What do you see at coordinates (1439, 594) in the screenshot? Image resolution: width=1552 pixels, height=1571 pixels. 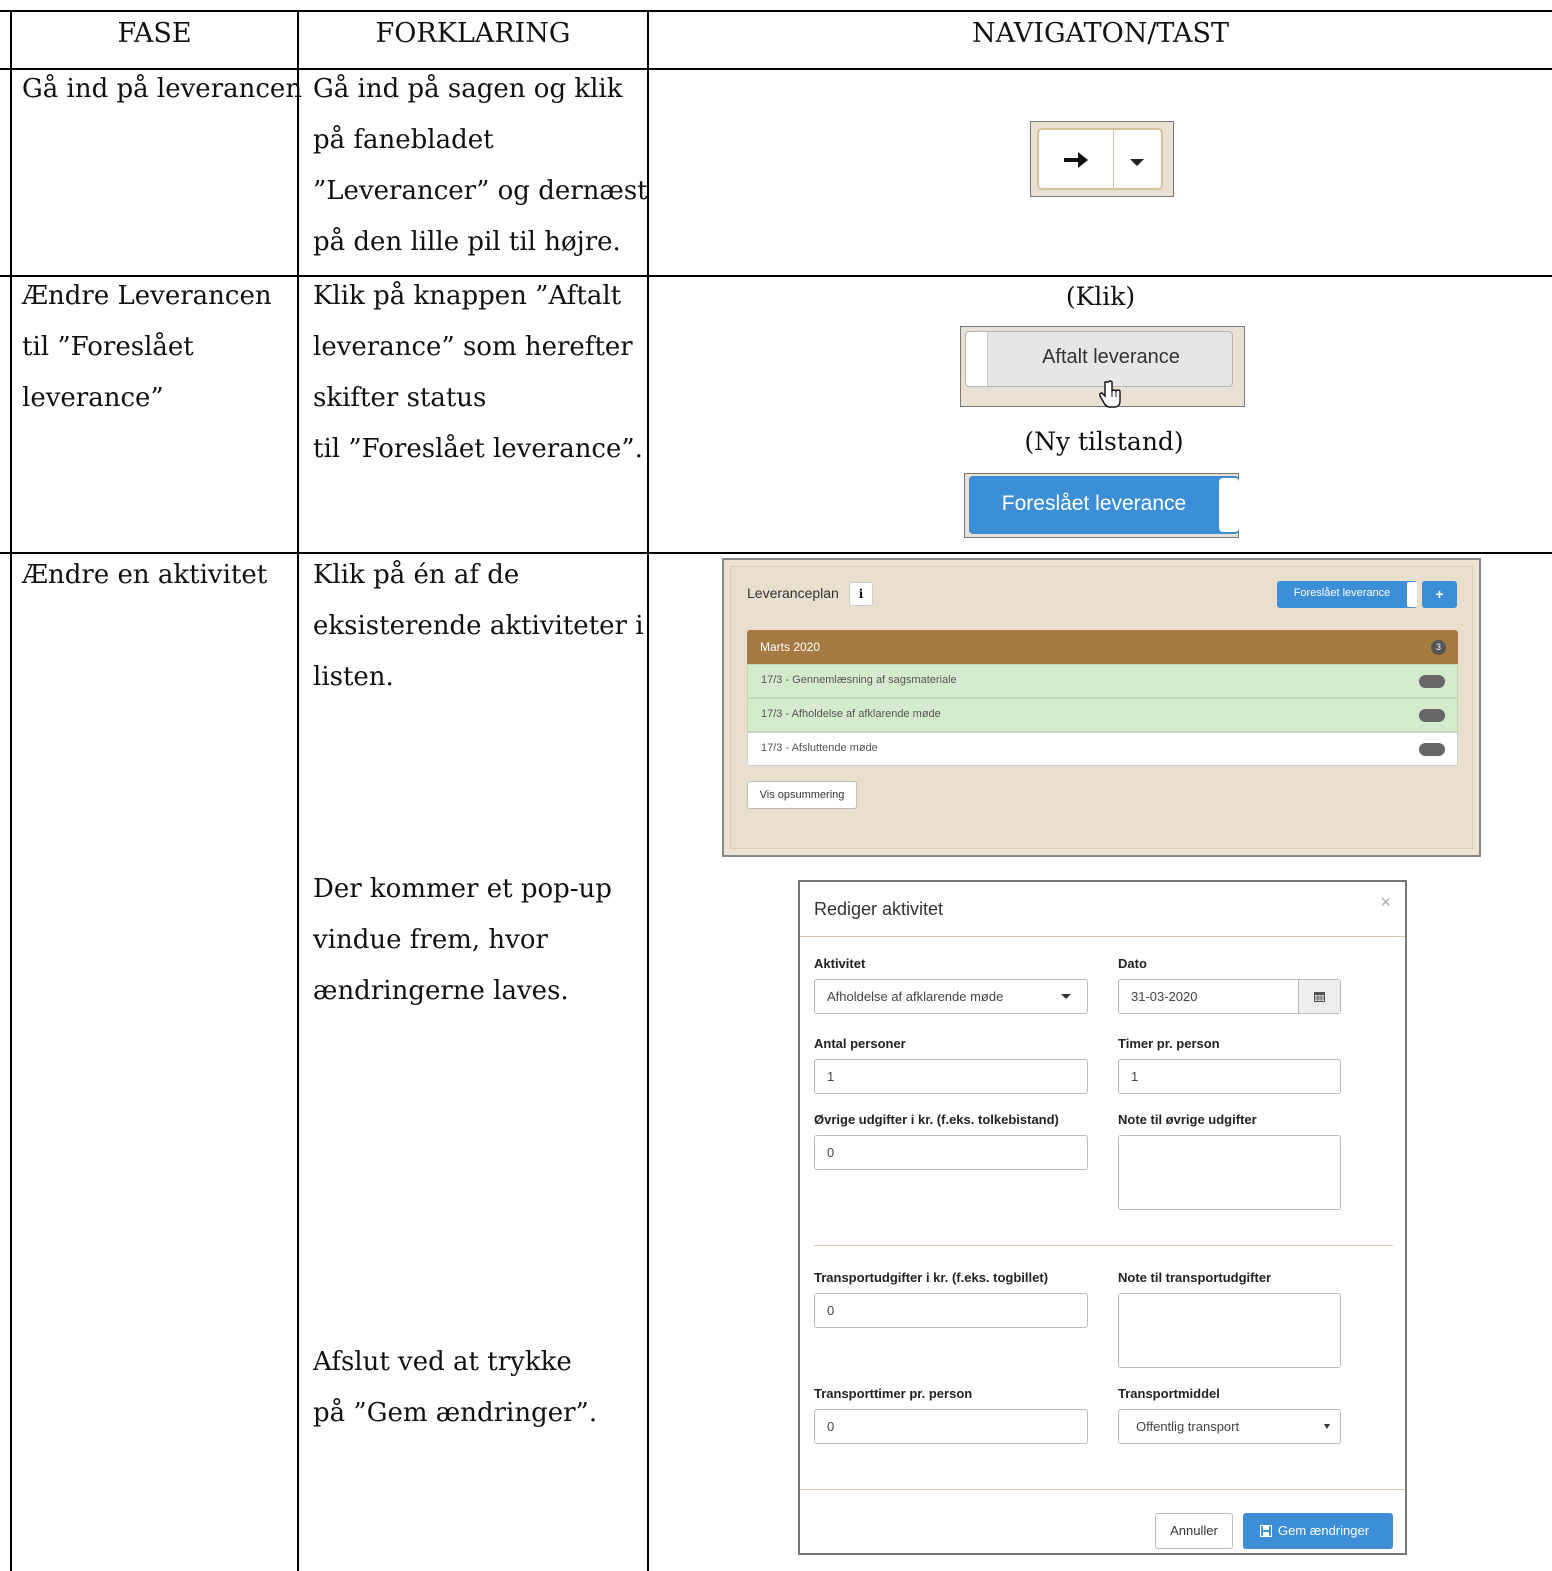 I see `add-activity-button: +` at bounding box center [1439, 594].